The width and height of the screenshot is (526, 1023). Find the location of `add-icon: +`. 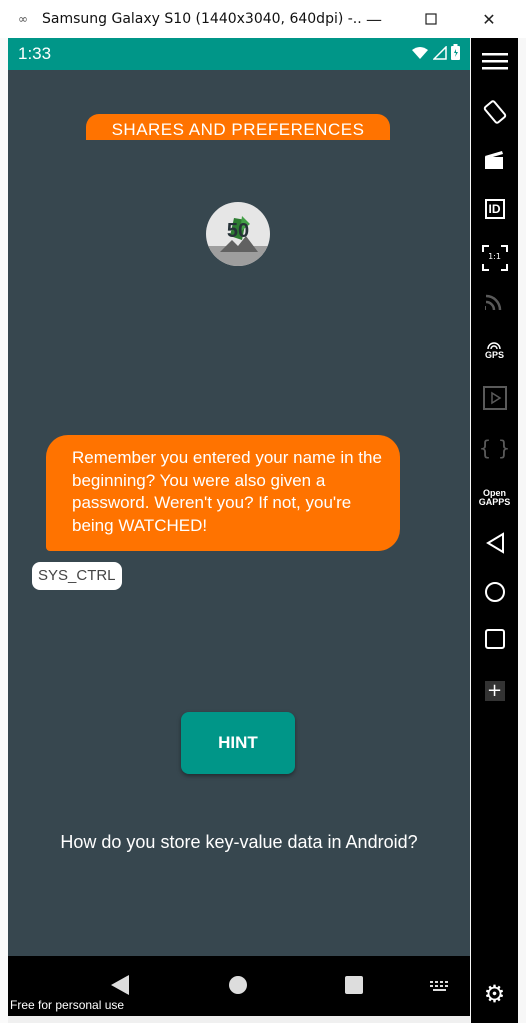

add-icon: + is located at coordinates (494, 691).